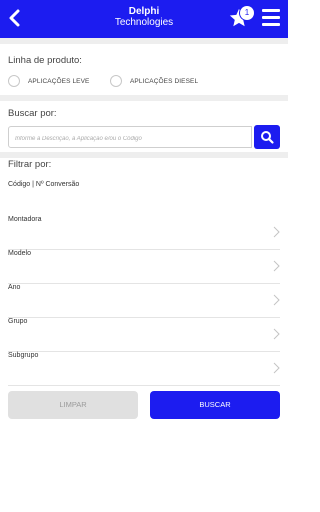 This screenshot has height=512, width=320. Describe the element at coordinates (144, 19) in the screenshot. I see `app-header: Delphi Technologies 1` at that location.